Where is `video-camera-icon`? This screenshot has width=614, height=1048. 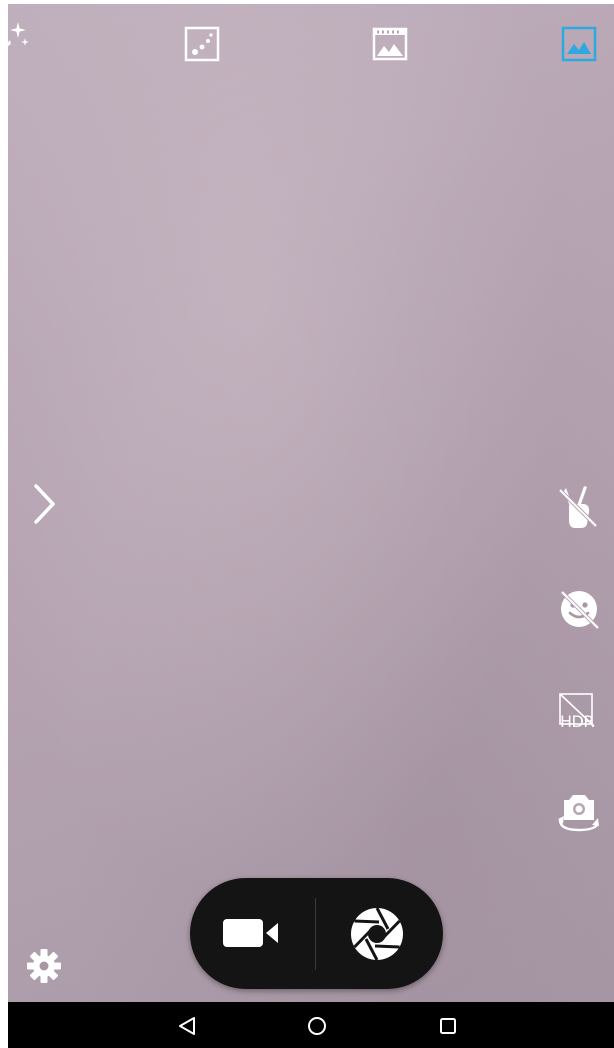
video-camera-icon is located at coordinates (252, 933).